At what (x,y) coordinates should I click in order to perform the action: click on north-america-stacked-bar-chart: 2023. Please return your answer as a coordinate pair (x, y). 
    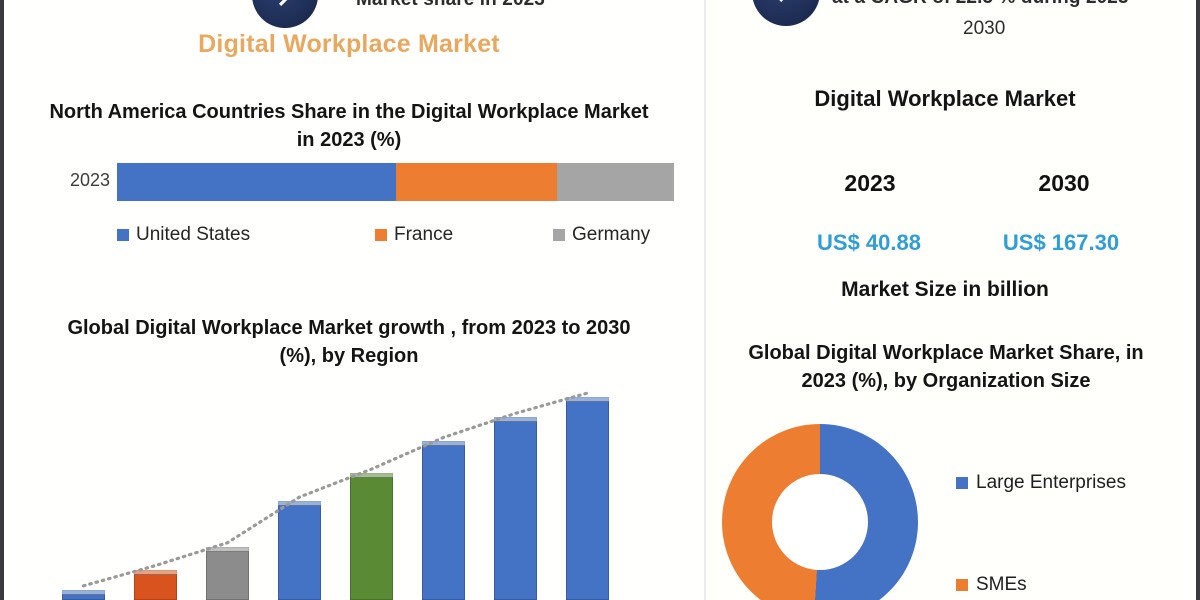
    Looking at the image, I should click on (349, 182).